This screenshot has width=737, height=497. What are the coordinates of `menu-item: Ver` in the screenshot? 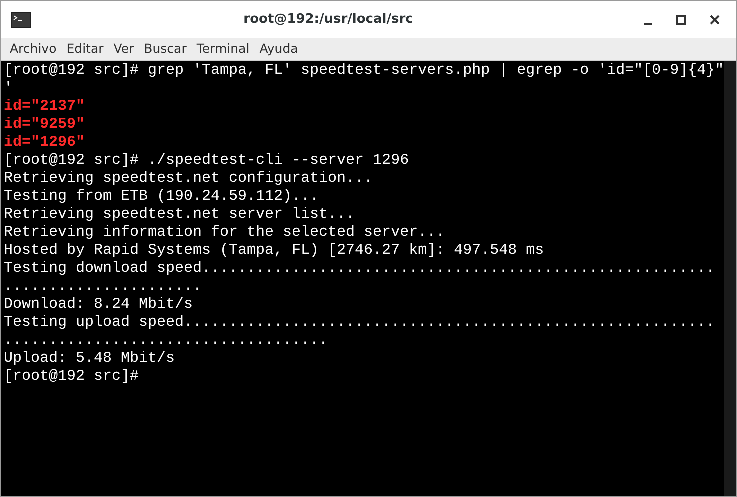 It's located at (124, 49).